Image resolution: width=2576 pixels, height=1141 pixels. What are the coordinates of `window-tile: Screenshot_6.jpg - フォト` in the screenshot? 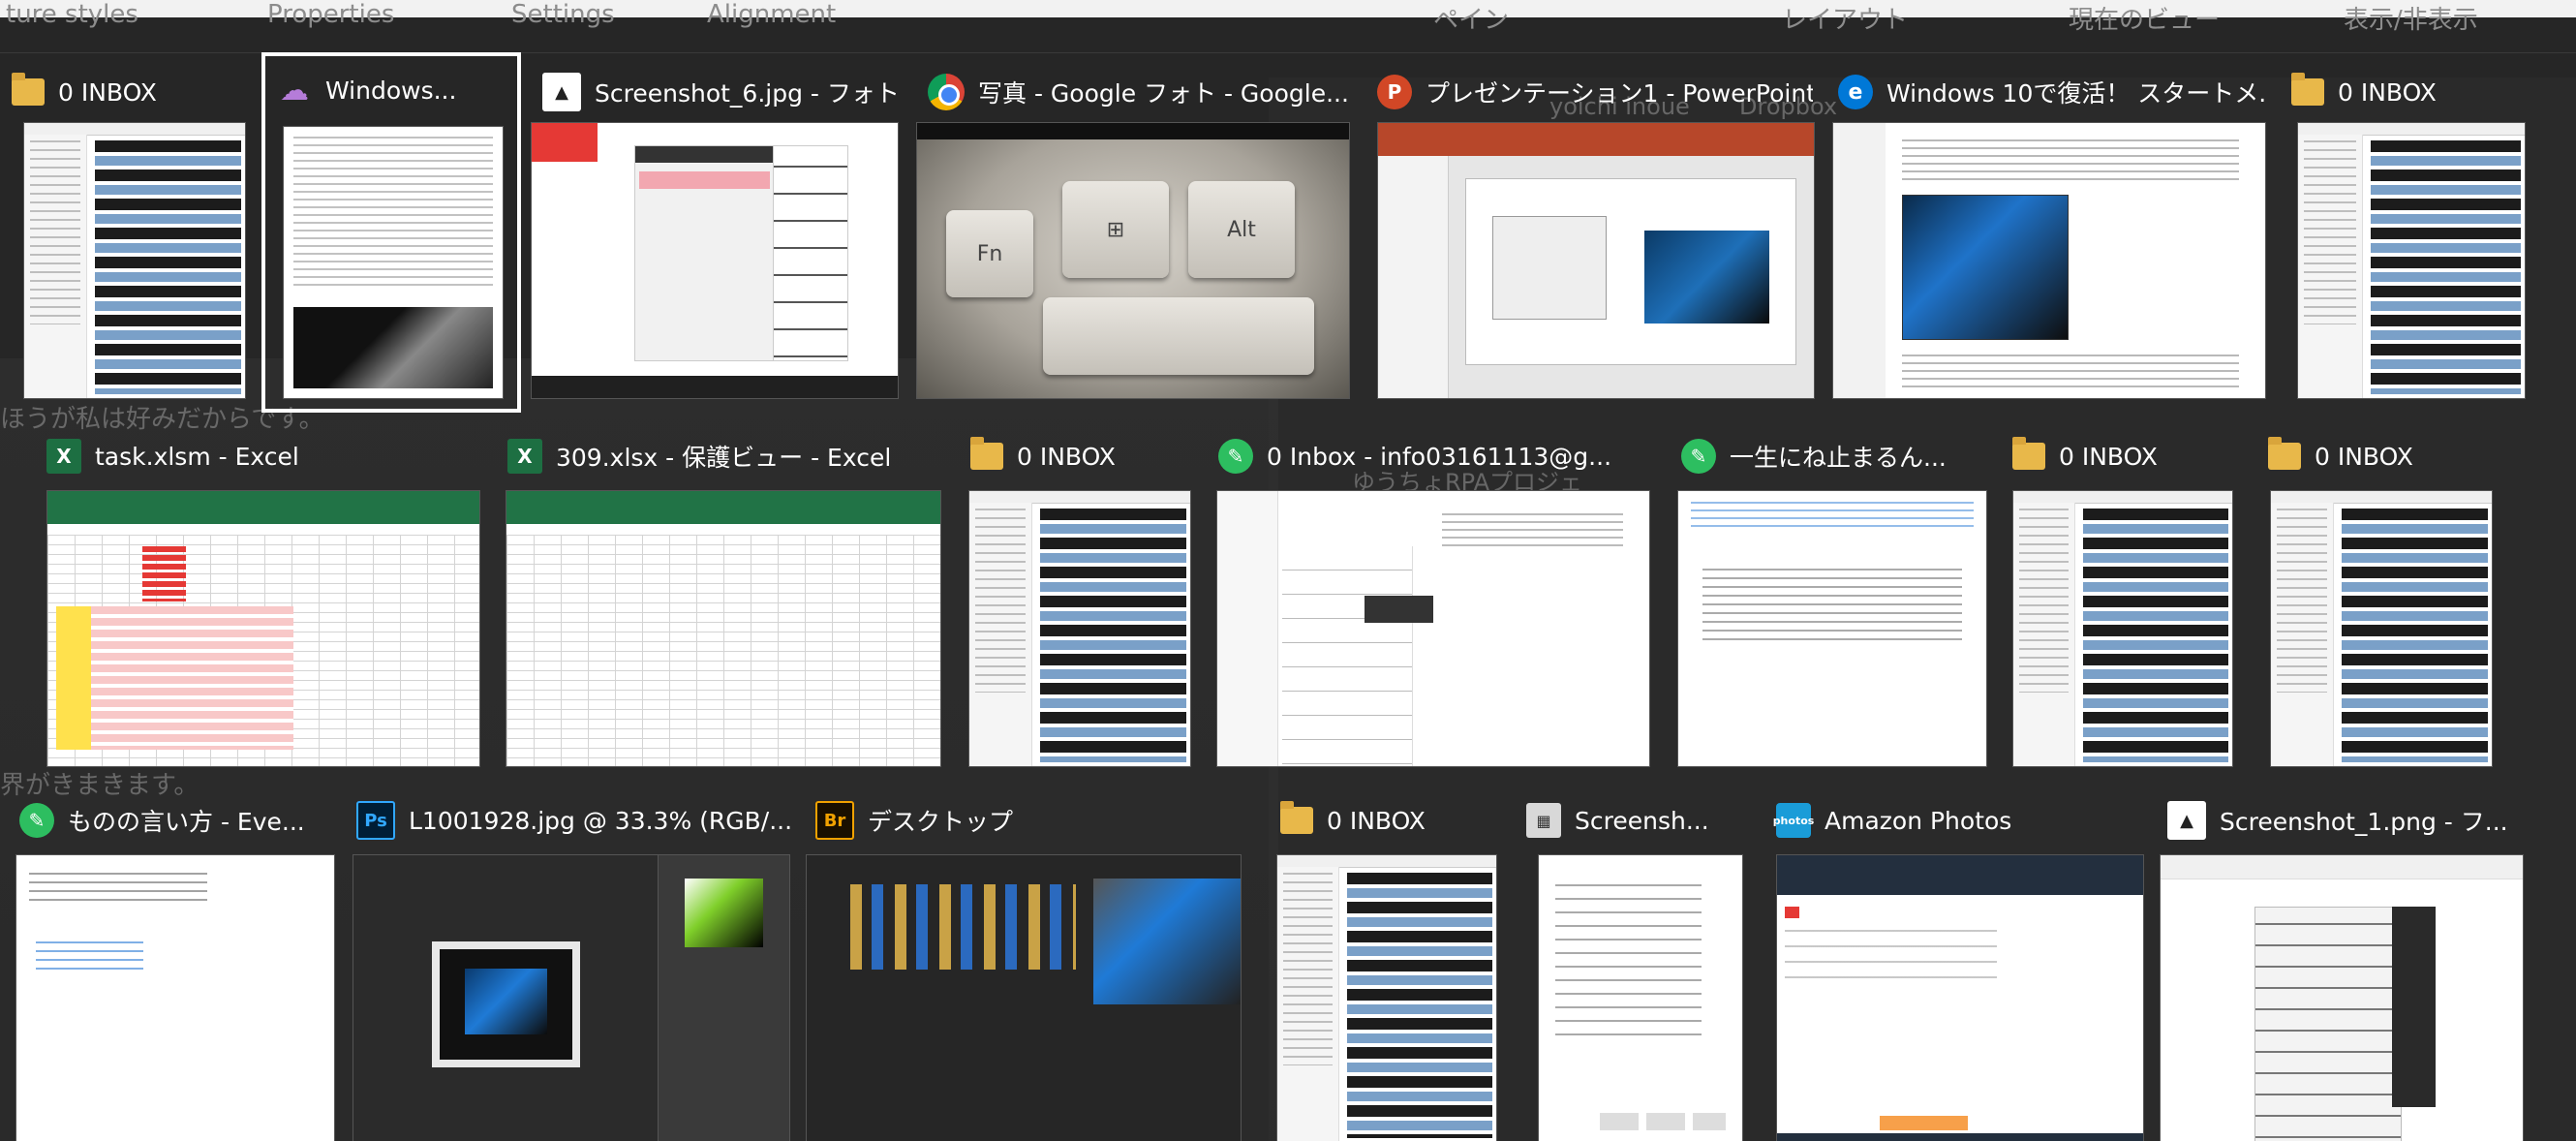 It's located at (716, 228).